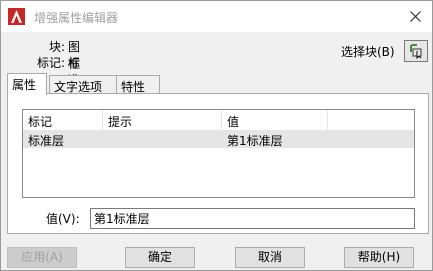 The width and height of the screenshot is (433, 271). What do you see at coordinates (76, 18) in the screenshot?
I see `window-title: 增强属性编辑器` at bounding box center [76, 18].